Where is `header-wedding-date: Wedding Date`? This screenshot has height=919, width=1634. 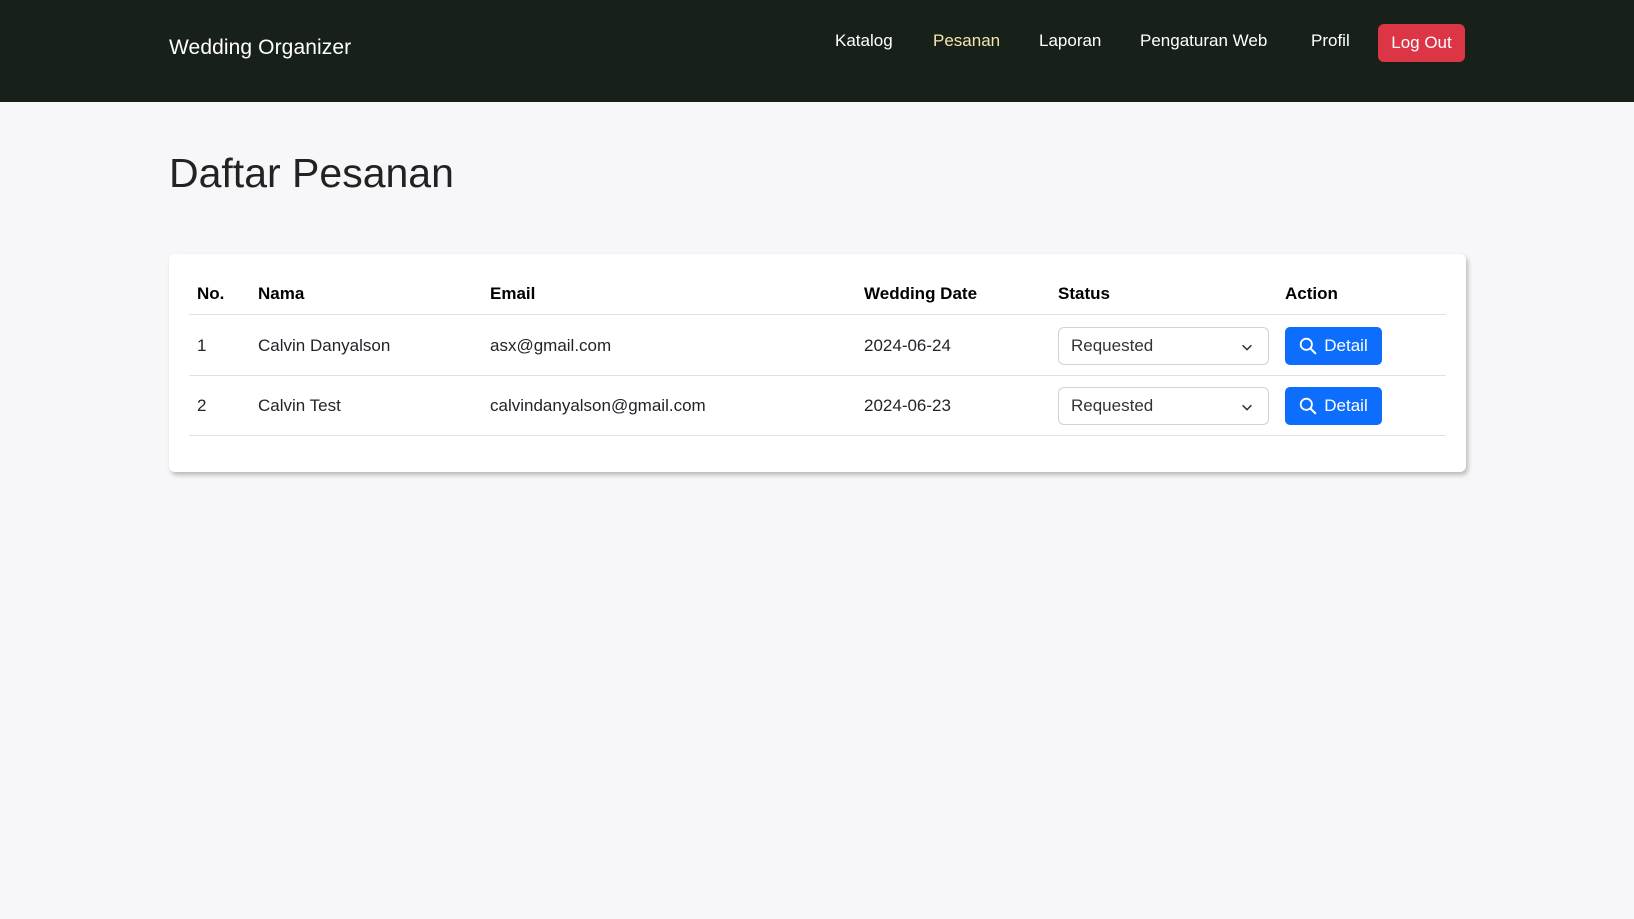
header-wedding-date: Wedding Date is located at coordinates (921, 293).